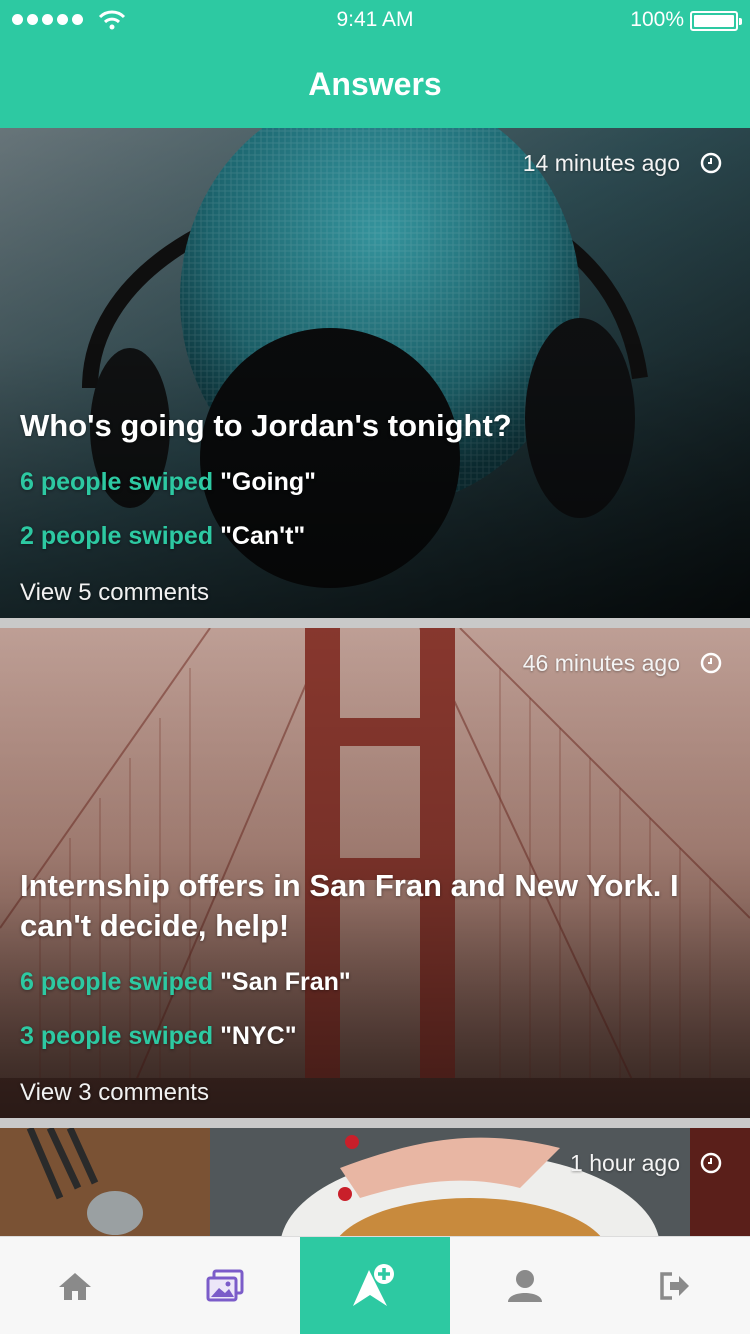 Image resolution: width=750 pixels, height=1334 pixels. Describe the element at coordinates (114, 1093) in the screenshot. I see `view-comments-link: View 3 comments` at that location.